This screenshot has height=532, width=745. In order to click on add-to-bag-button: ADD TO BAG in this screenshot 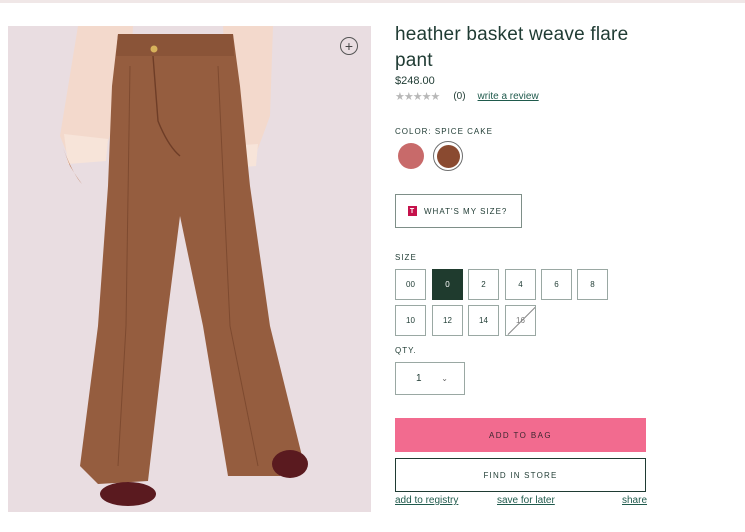, I will do `click(520, 435)`.